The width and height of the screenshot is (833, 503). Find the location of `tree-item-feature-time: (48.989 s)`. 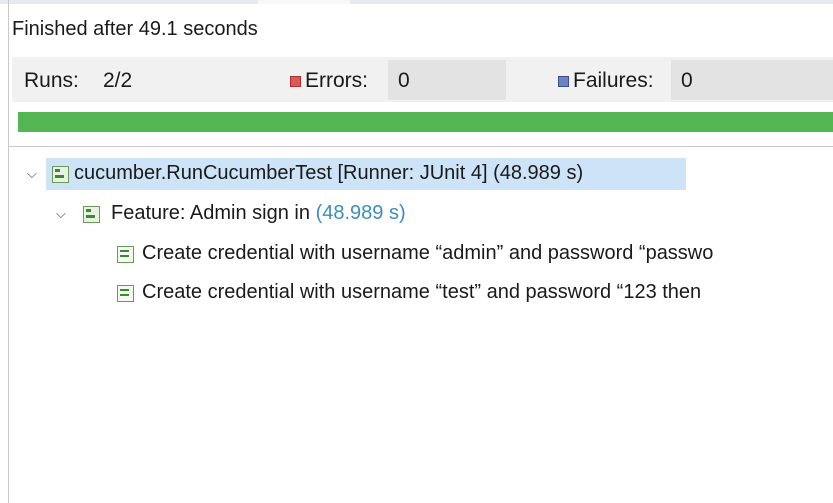

tree-item-feature-time: (48.989 s) is located at coordinates (360, 213).